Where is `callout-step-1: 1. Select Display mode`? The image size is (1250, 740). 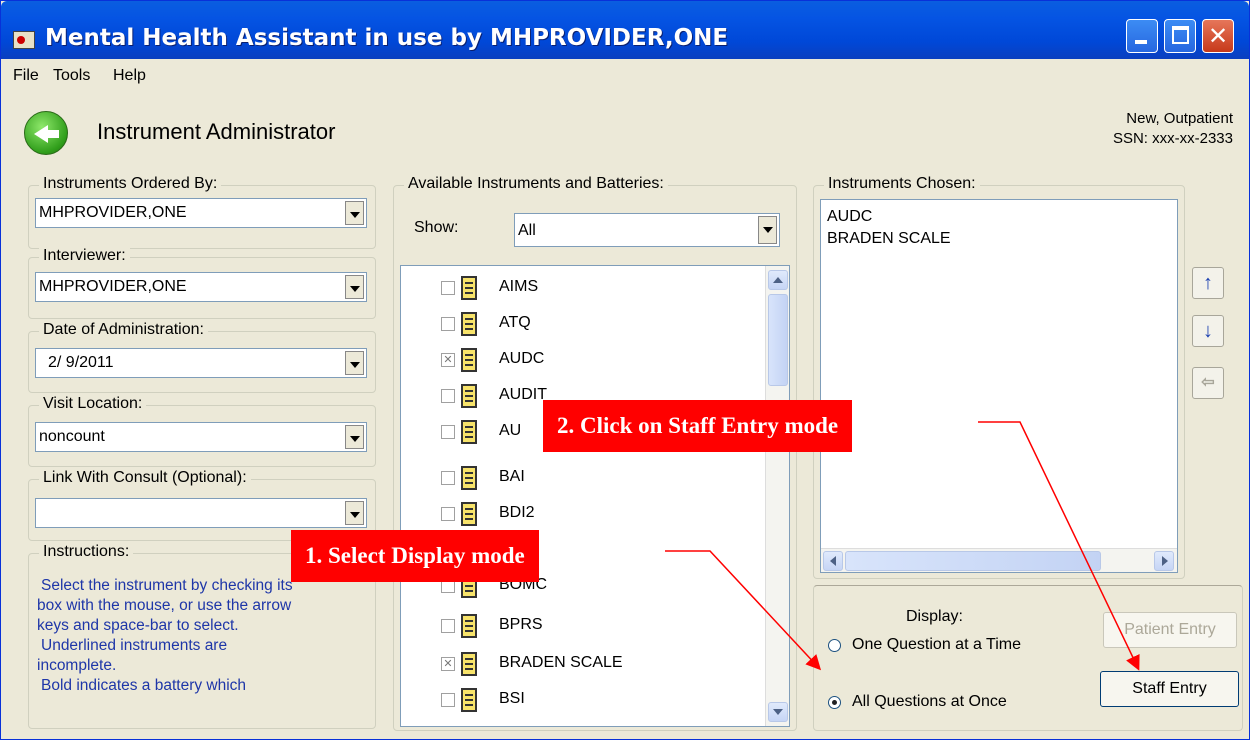
callout-step-1: 1. Select Display mode is located at coordinates (415, 556).